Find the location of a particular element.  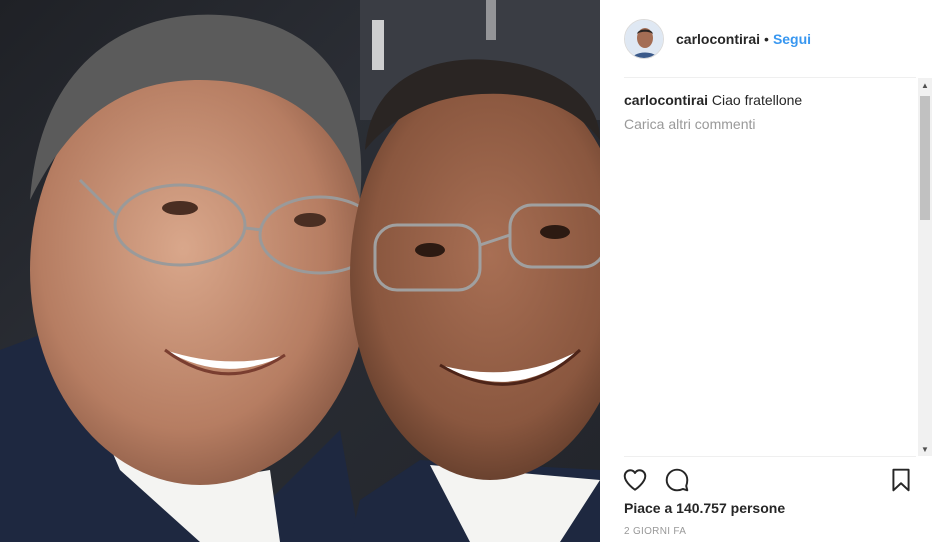

scroll-down-arrow-icon: ▼ is located at coordinates (925, 449).